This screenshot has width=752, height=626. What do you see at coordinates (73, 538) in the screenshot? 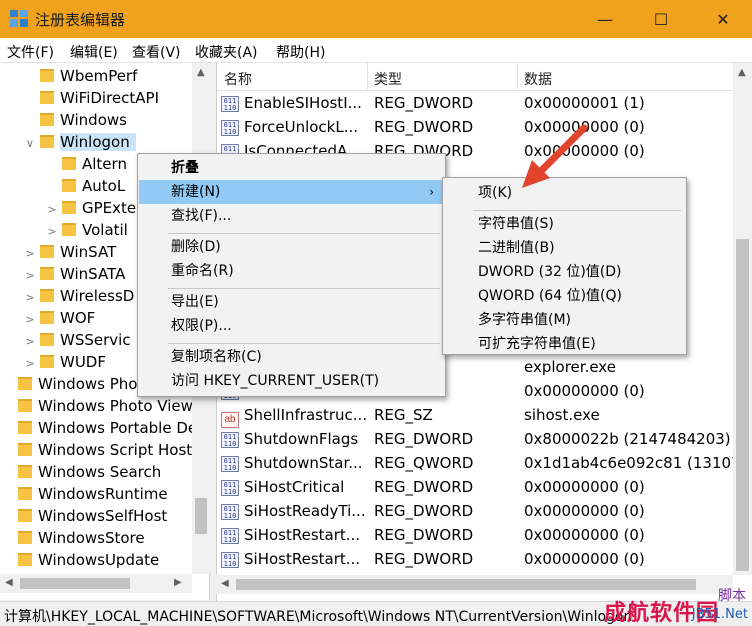
I see `tree-item: WindowsStore` at bounding box center [73, 538].